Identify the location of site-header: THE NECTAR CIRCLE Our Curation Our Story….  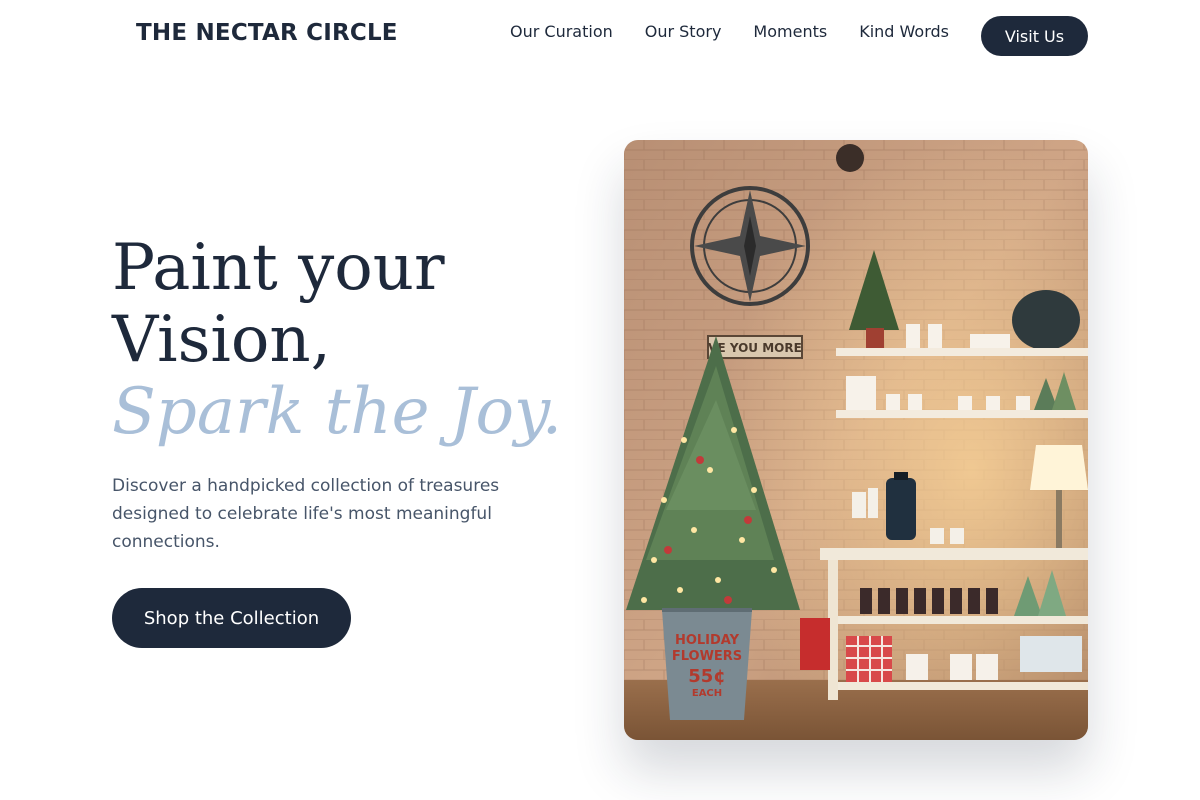
(600, 35).